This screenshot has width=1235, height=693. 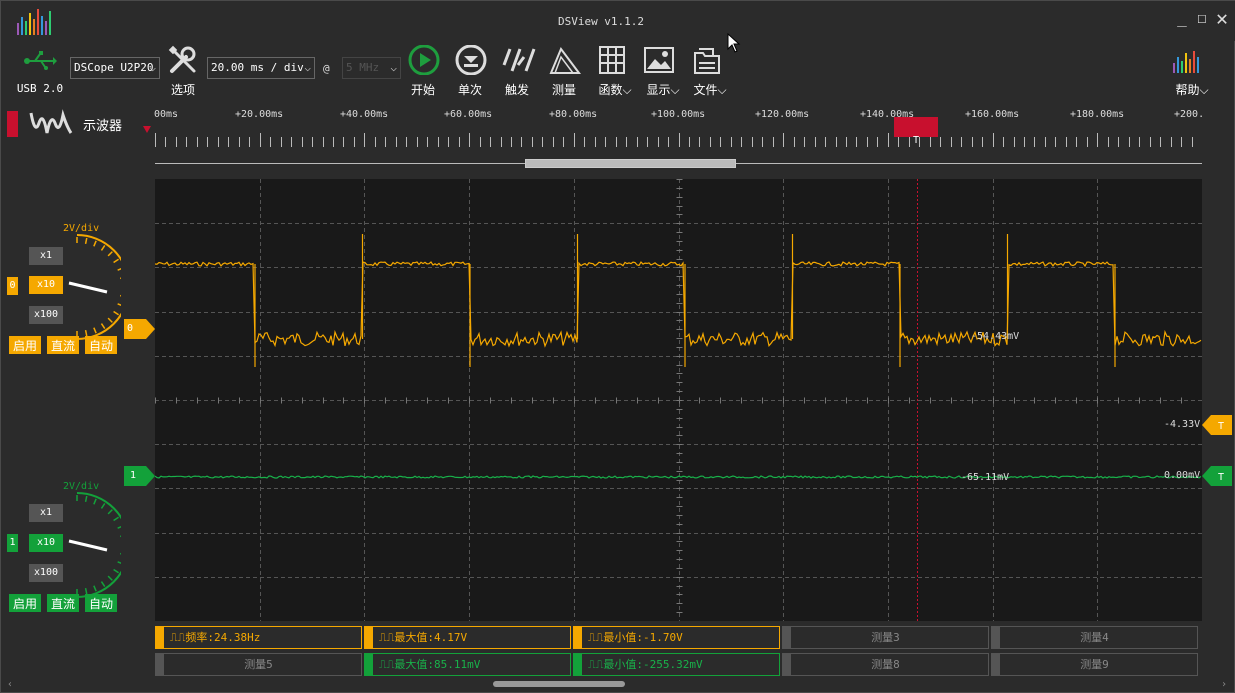 I want to click on measure-0-slot: ⎍⎍频率:24.38Hz, so click(x=258, y=637).